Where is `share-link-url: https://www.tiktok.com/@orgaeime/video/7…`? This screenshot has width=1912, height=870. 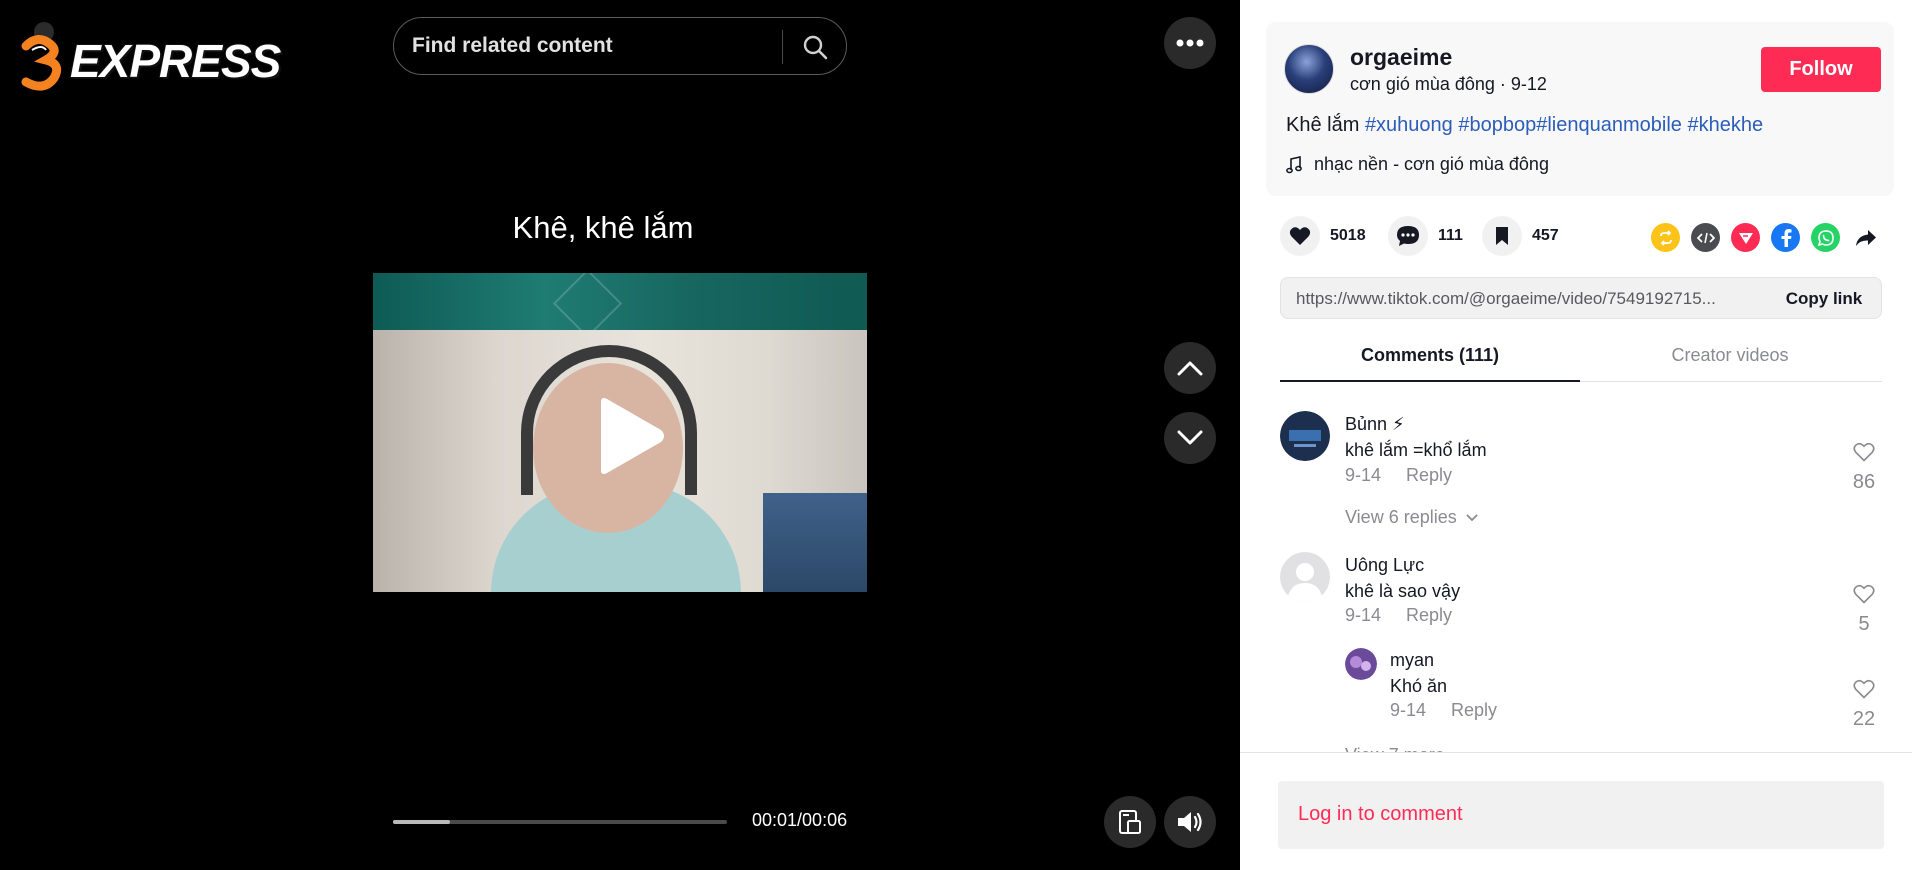
share-link-url: https://www.tiktok.com/@orgaeime/video/7… is located at coordinates (1523, 299).